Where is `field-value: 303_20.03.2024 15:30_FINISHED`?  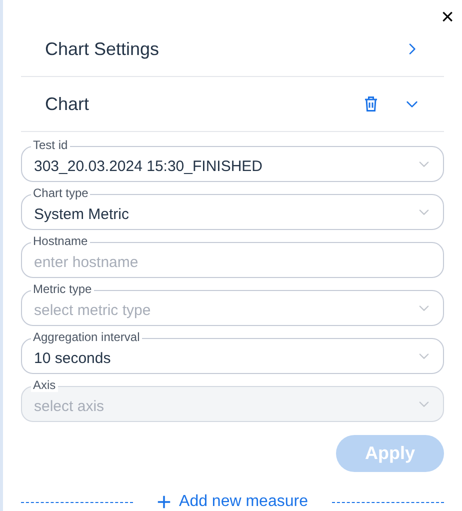 field-value: 303_20.03.2024 15:30_FINISHED is located at coordinates (149, 166).